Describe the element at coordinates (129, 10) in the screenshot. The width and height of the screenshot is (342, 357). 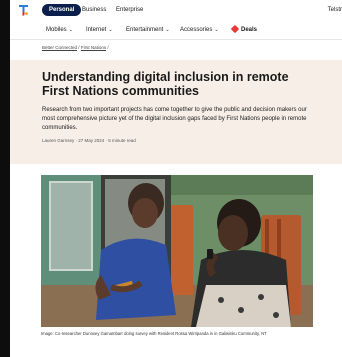
I see `tab-enterprise: Enterprise` at that location.